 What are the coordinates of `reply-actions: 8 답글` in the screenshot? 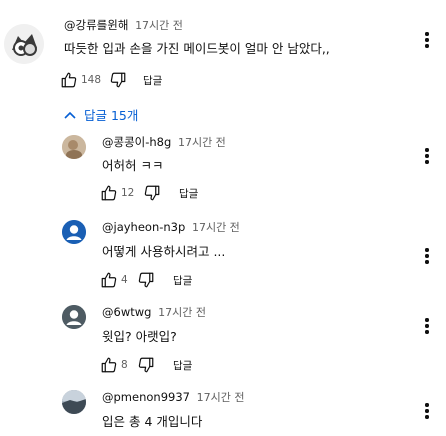 It's located at (146, 365).